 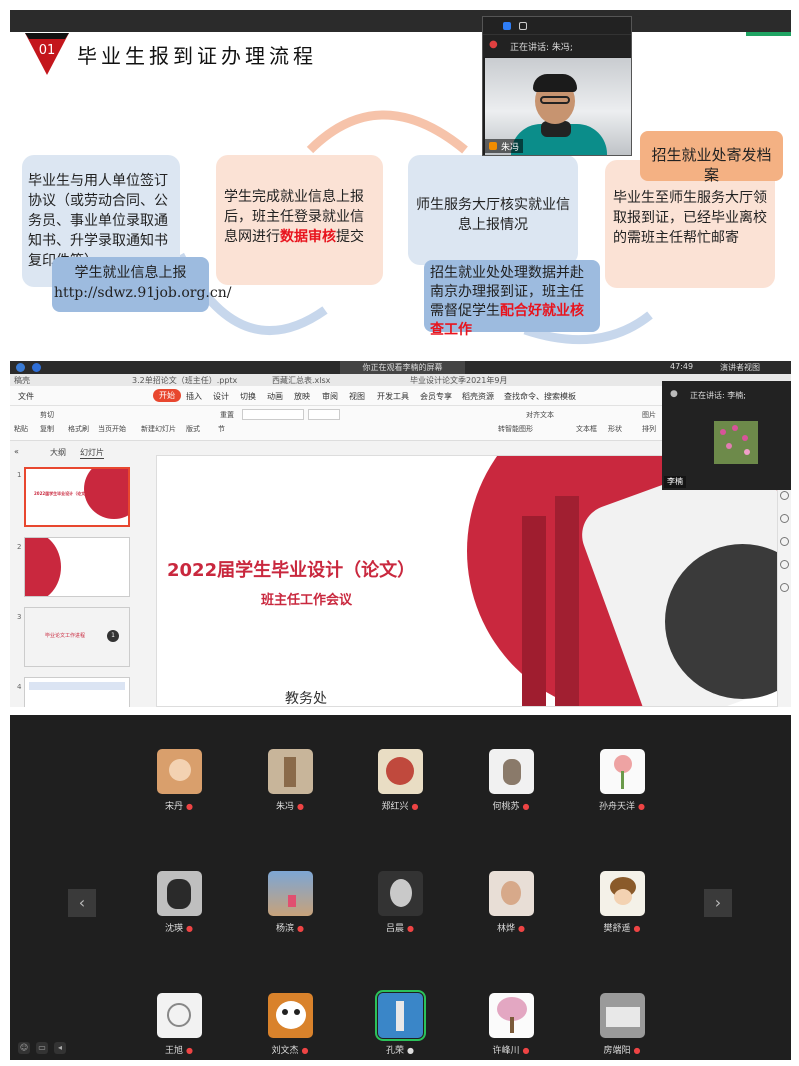 I want to click on settings-icon, so click(x=784, y=564).